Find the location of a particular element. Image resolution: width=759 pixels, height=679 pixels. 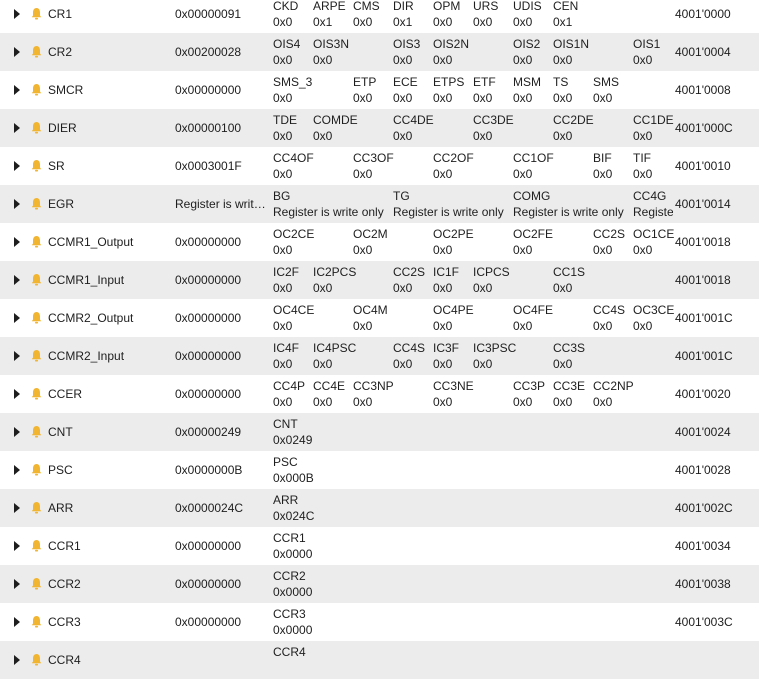

register-row: CNT 0x00000249 CNT 0x0249 4001'0024 is located at coordinates (379, 432).